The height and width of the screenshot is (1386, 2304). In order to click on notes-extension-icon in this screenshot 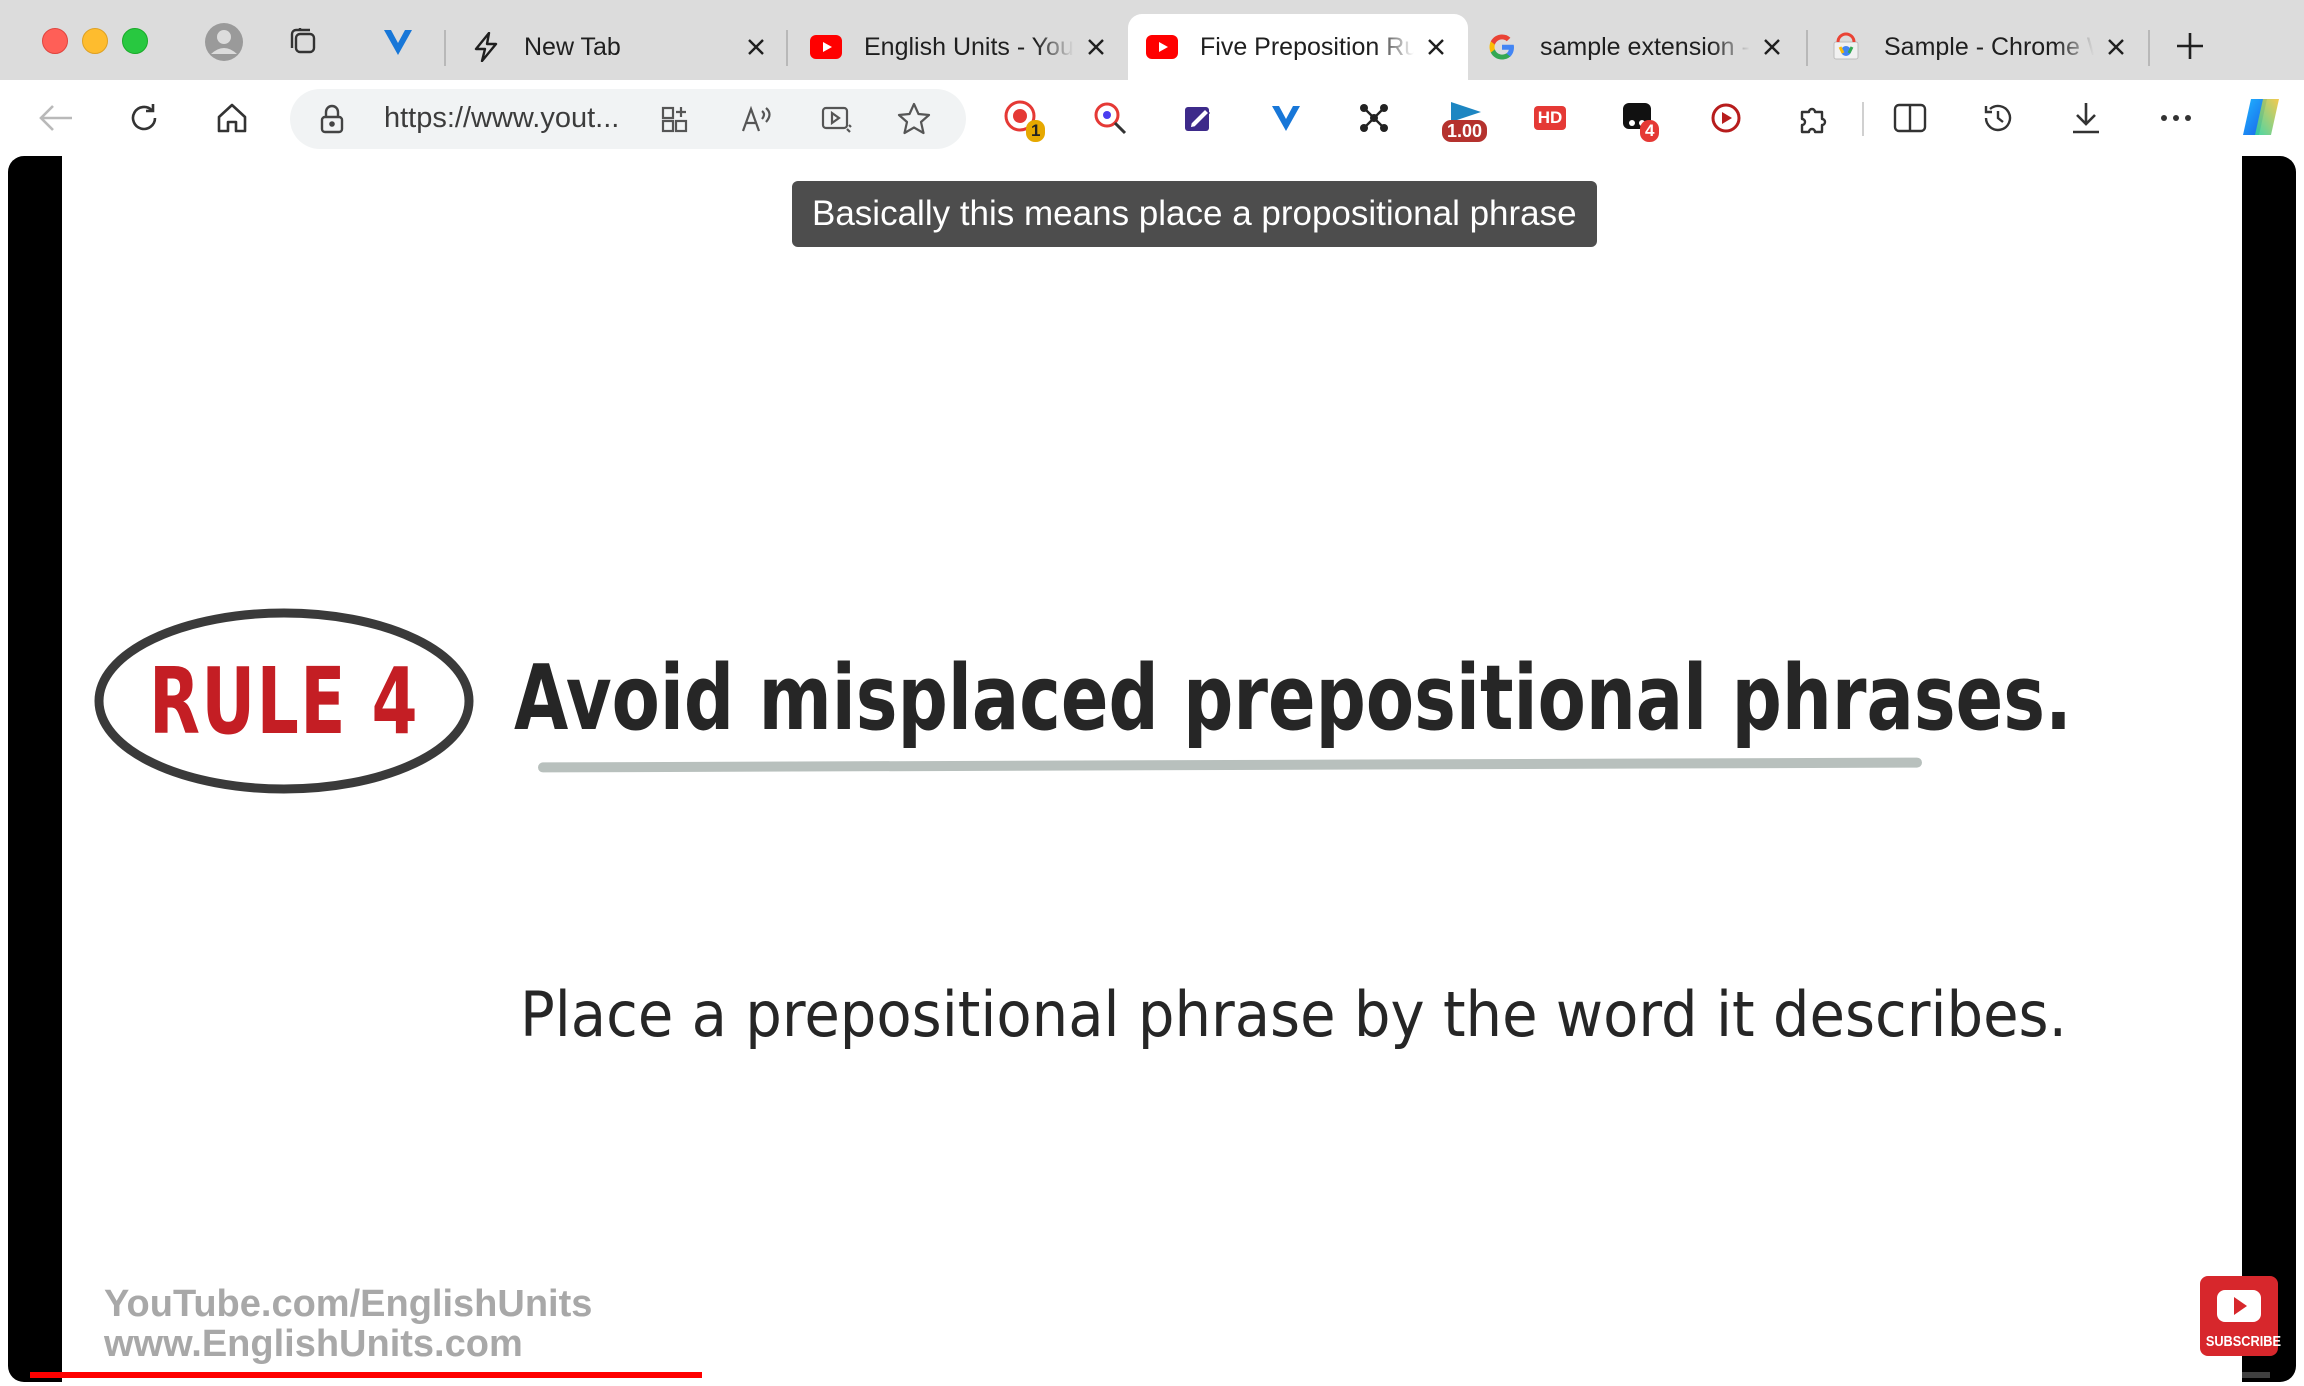, I will do `click(1198, 118)`.